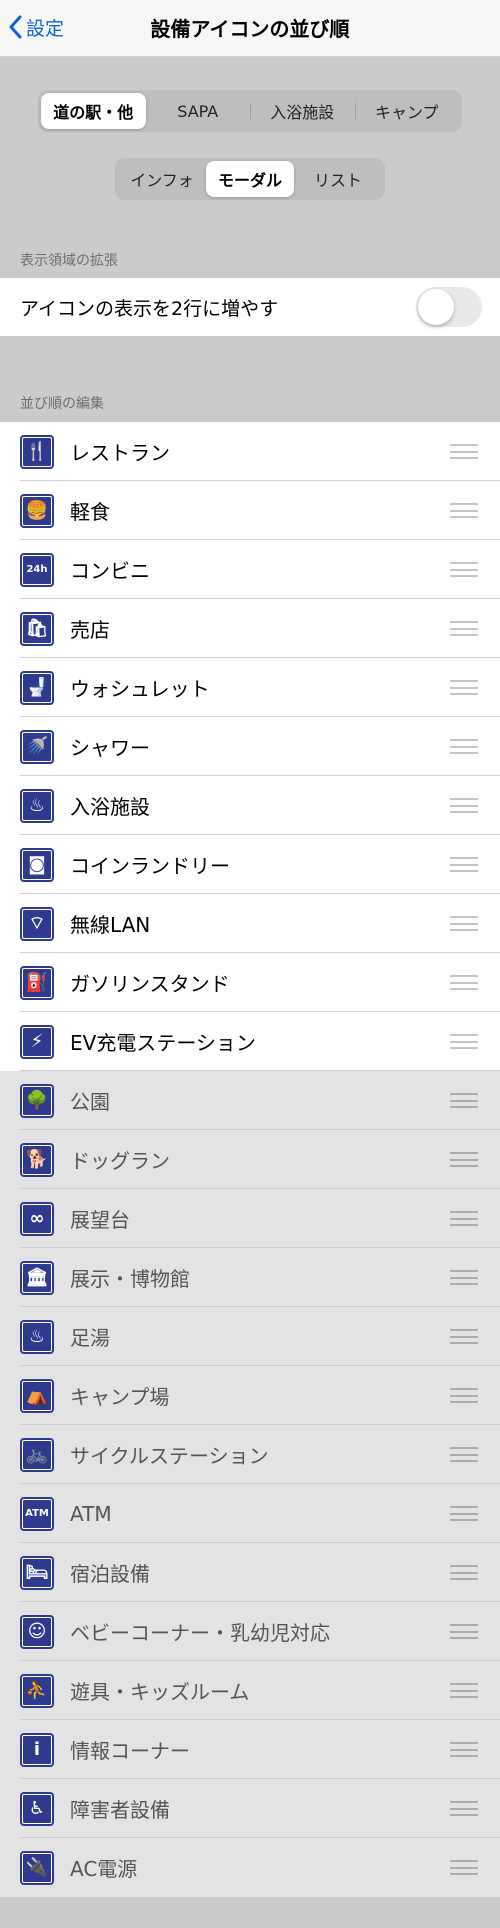  What do you see at coordinates (250, 1690) in the screenshot?
I see `list-item: ⛹ 遊具・キッズルーム` at bounding box center [250, 1690].